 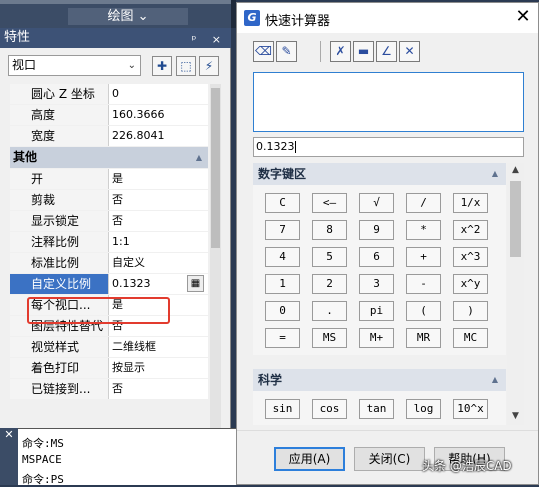 What do you see at coordinates (158, 347) in the screenshot?
I see `property-value: 二维线框` at bounding box center [158, 347].